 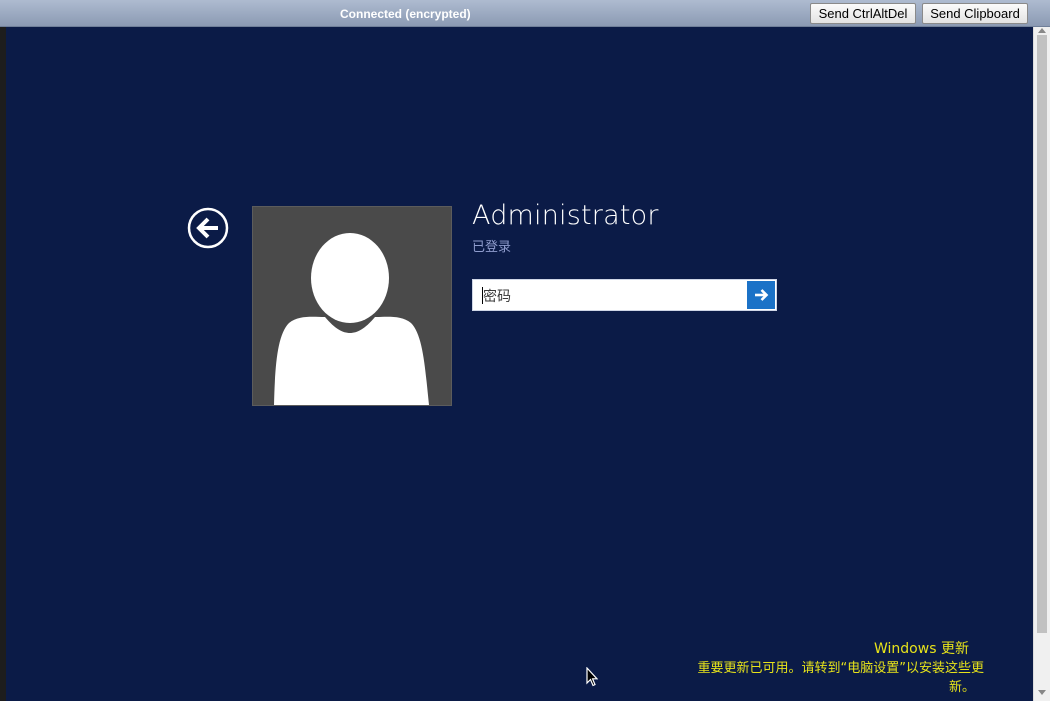 I want to click on mouse-cursor-icon, so click(x=592, y=676).